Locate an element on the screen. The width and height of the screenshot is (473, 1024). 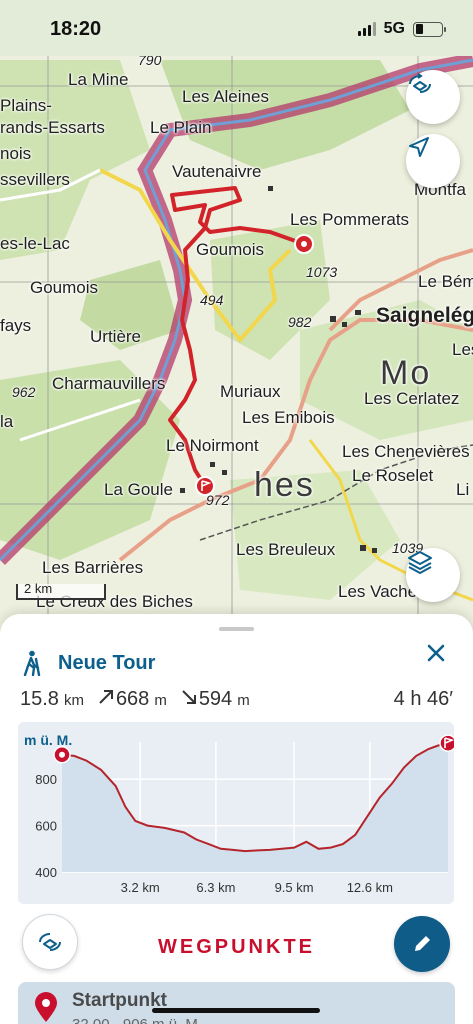
waypoints-toolbar: WEGPUNKTE is located at coordinates (236, 947).